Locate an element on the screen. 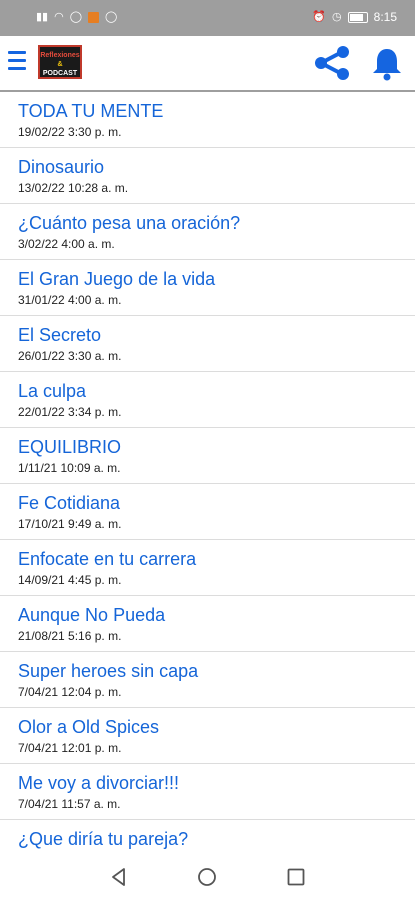 The width and height of the screenshot is (415, 900). signal-icon: ▮▮ is located at coordinates (42, 17).